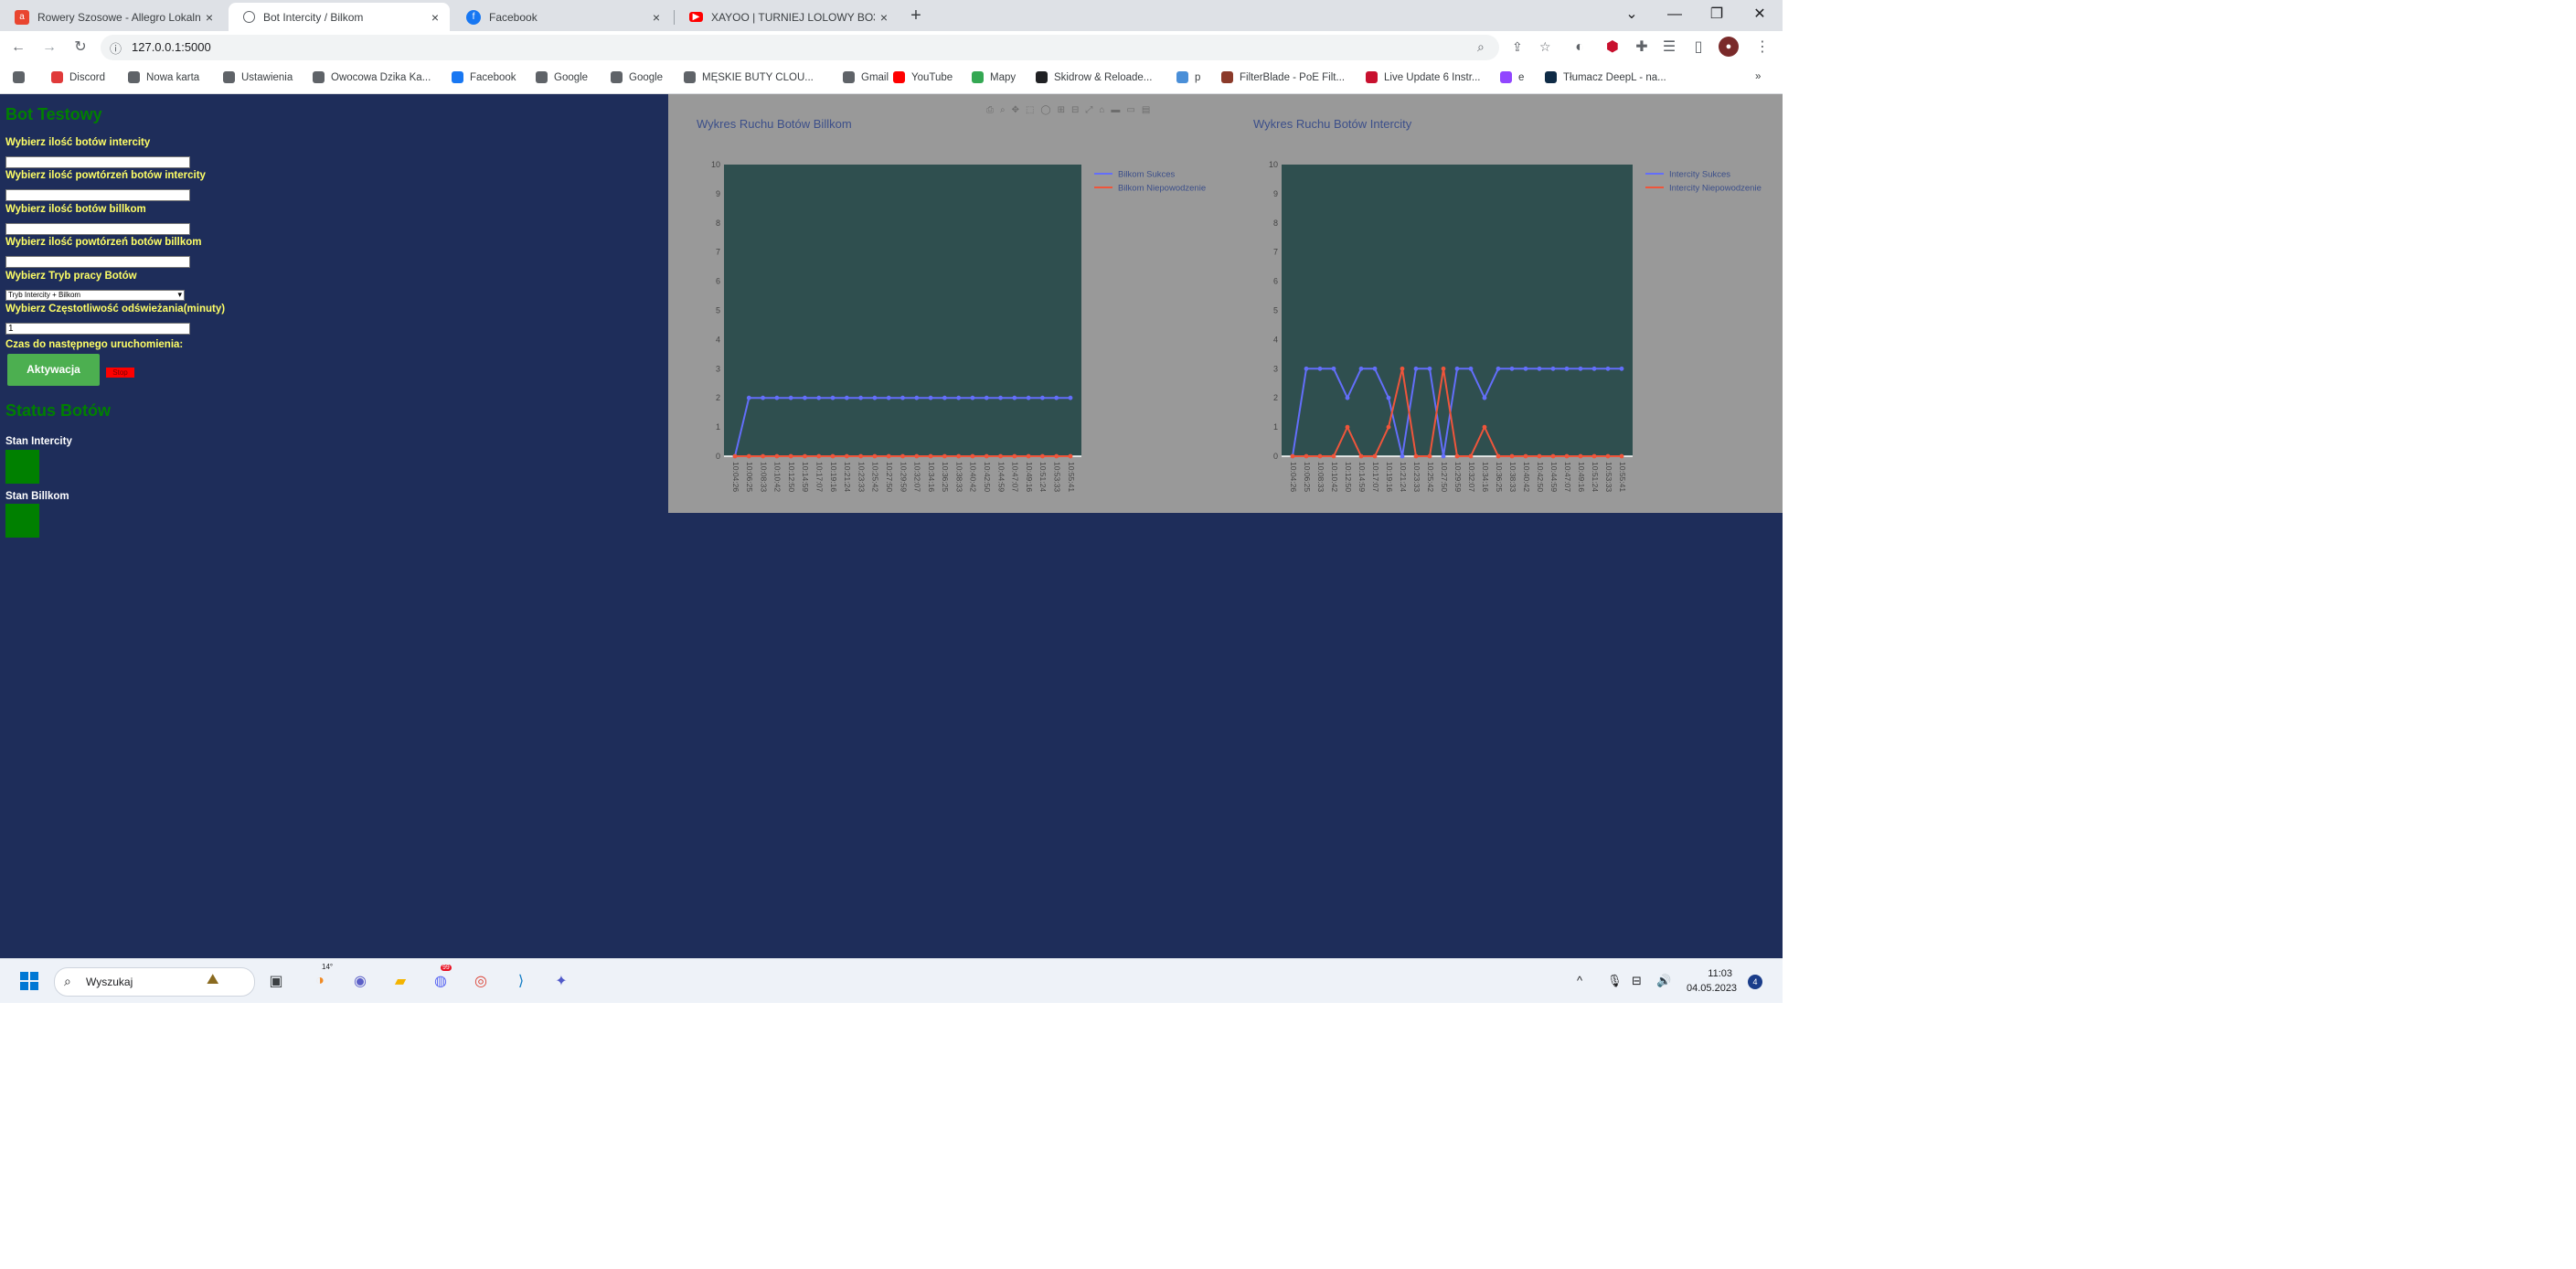  Describe the element at coordinates (718, 253) in the screenshot. I see `y-tick-label: 7` at that location.